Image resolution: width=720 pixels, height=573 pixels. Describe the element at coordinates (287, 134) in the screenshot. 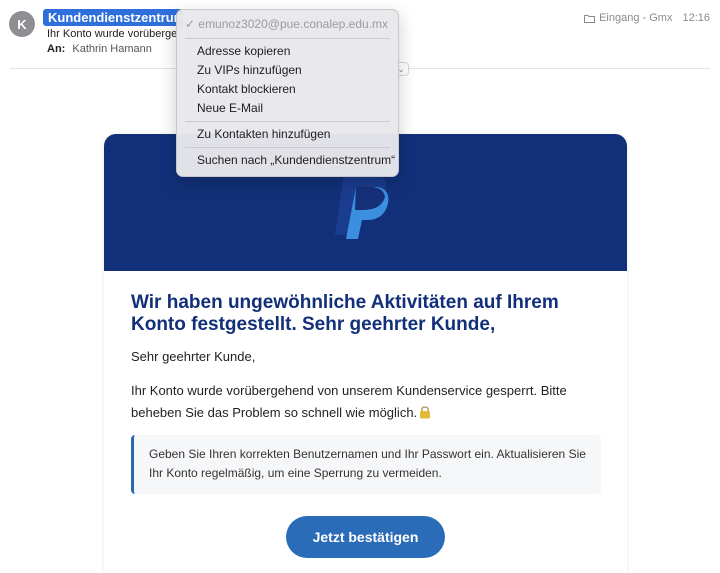

I see `menu-add-to-contacts: Zu Kontakten hinzufügen` at that location.